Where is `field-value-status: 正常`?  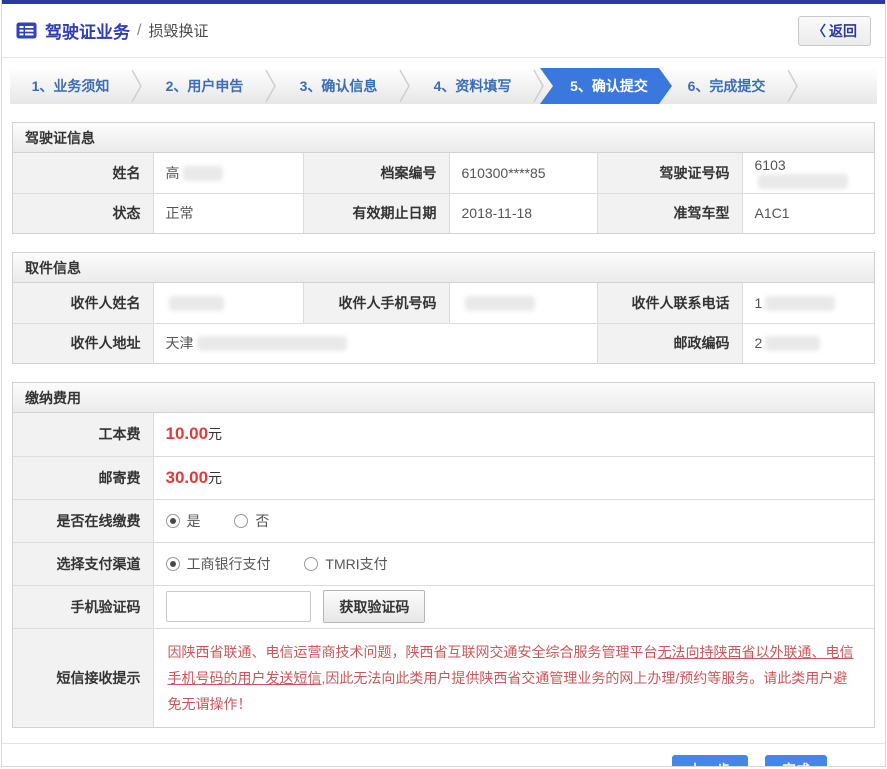 field-value-status: 正常 is located at coordinates (227, 212).